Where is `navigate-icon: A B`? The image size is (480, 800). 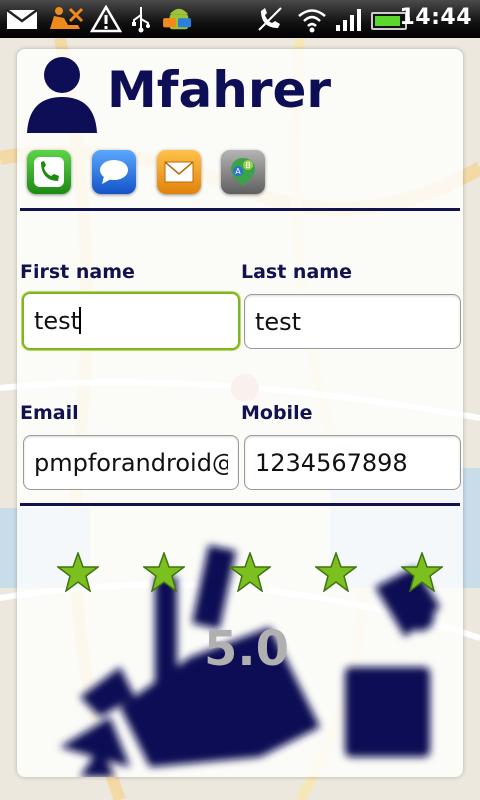
navigate-icon: A B is located at coordinates (243, 172).